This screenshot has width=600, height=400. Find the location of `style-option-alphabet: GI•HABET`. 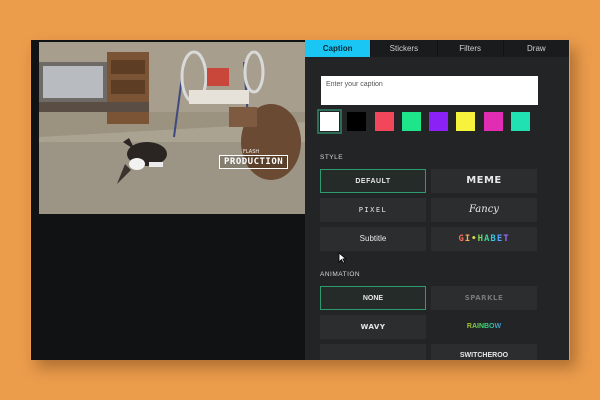

style-option-alphabet: GI•HABET is located at coordinates (484, 239).